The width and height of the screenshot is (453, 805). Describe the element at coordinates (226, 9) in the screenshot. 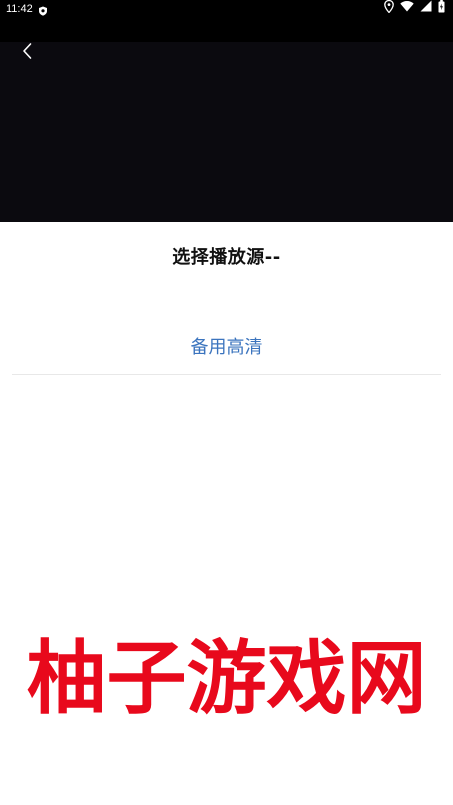

I see `status-bar: 11:42` at that location.